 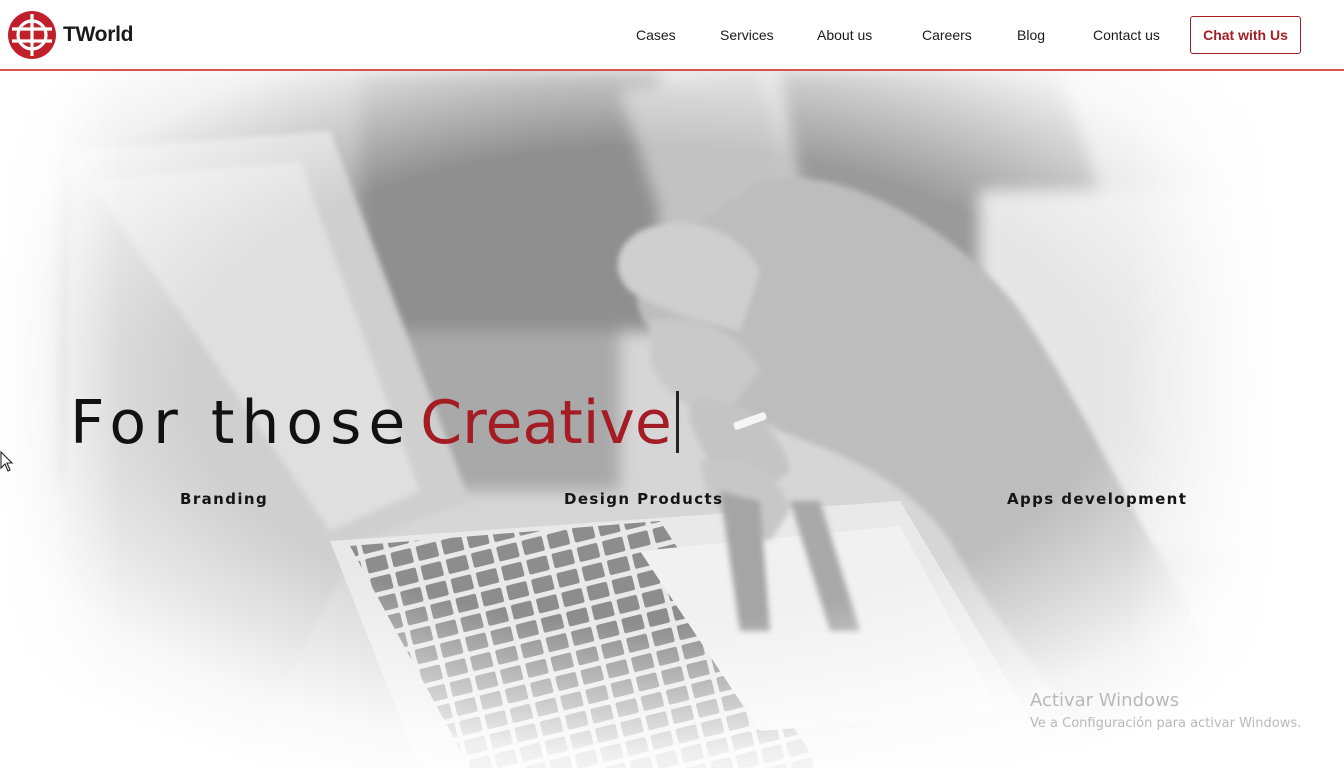 I want to click on hero-headline: For those Creative, so click(x=374, y=423).